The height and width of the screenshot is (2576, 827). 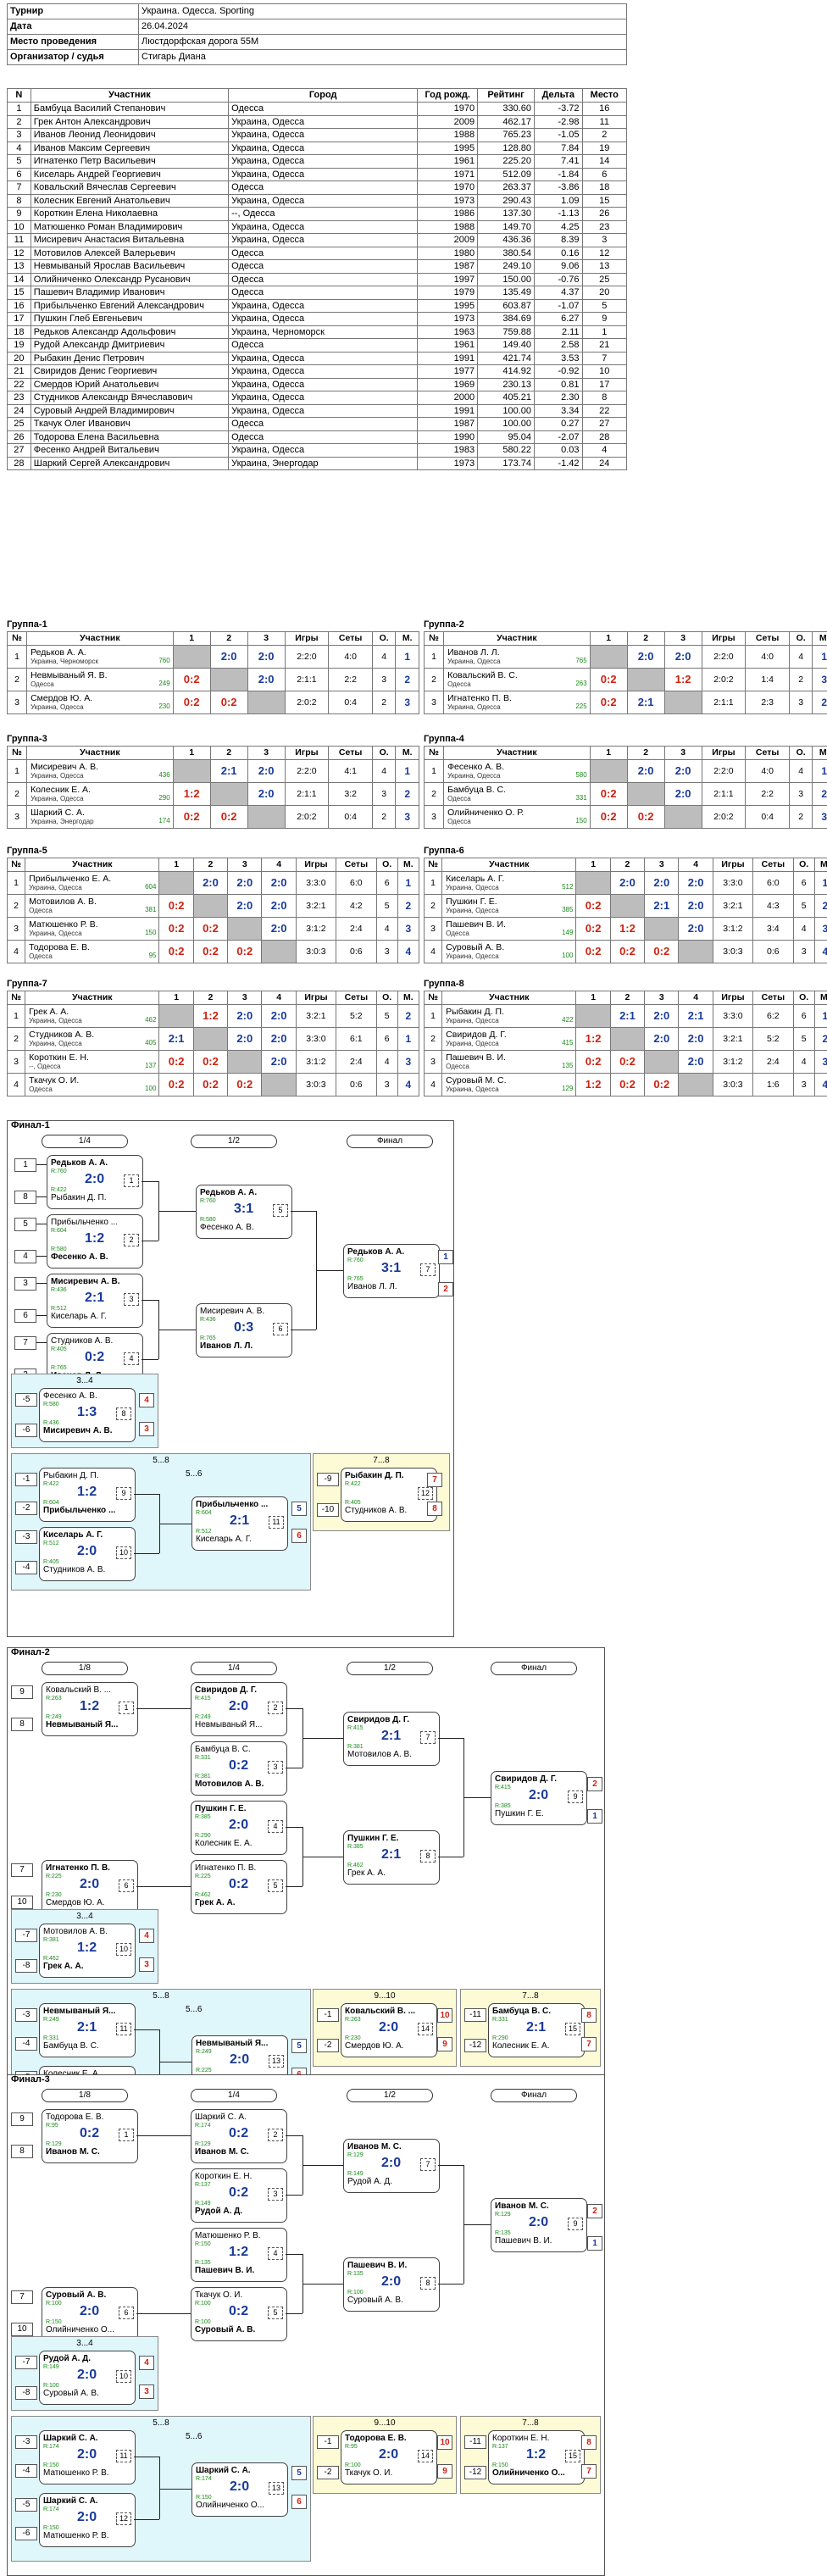 What do you see at coordinates (503, 2215) in the screenshot?
I see `match-rating-1: R:129` at bounding box center [503, 2215].